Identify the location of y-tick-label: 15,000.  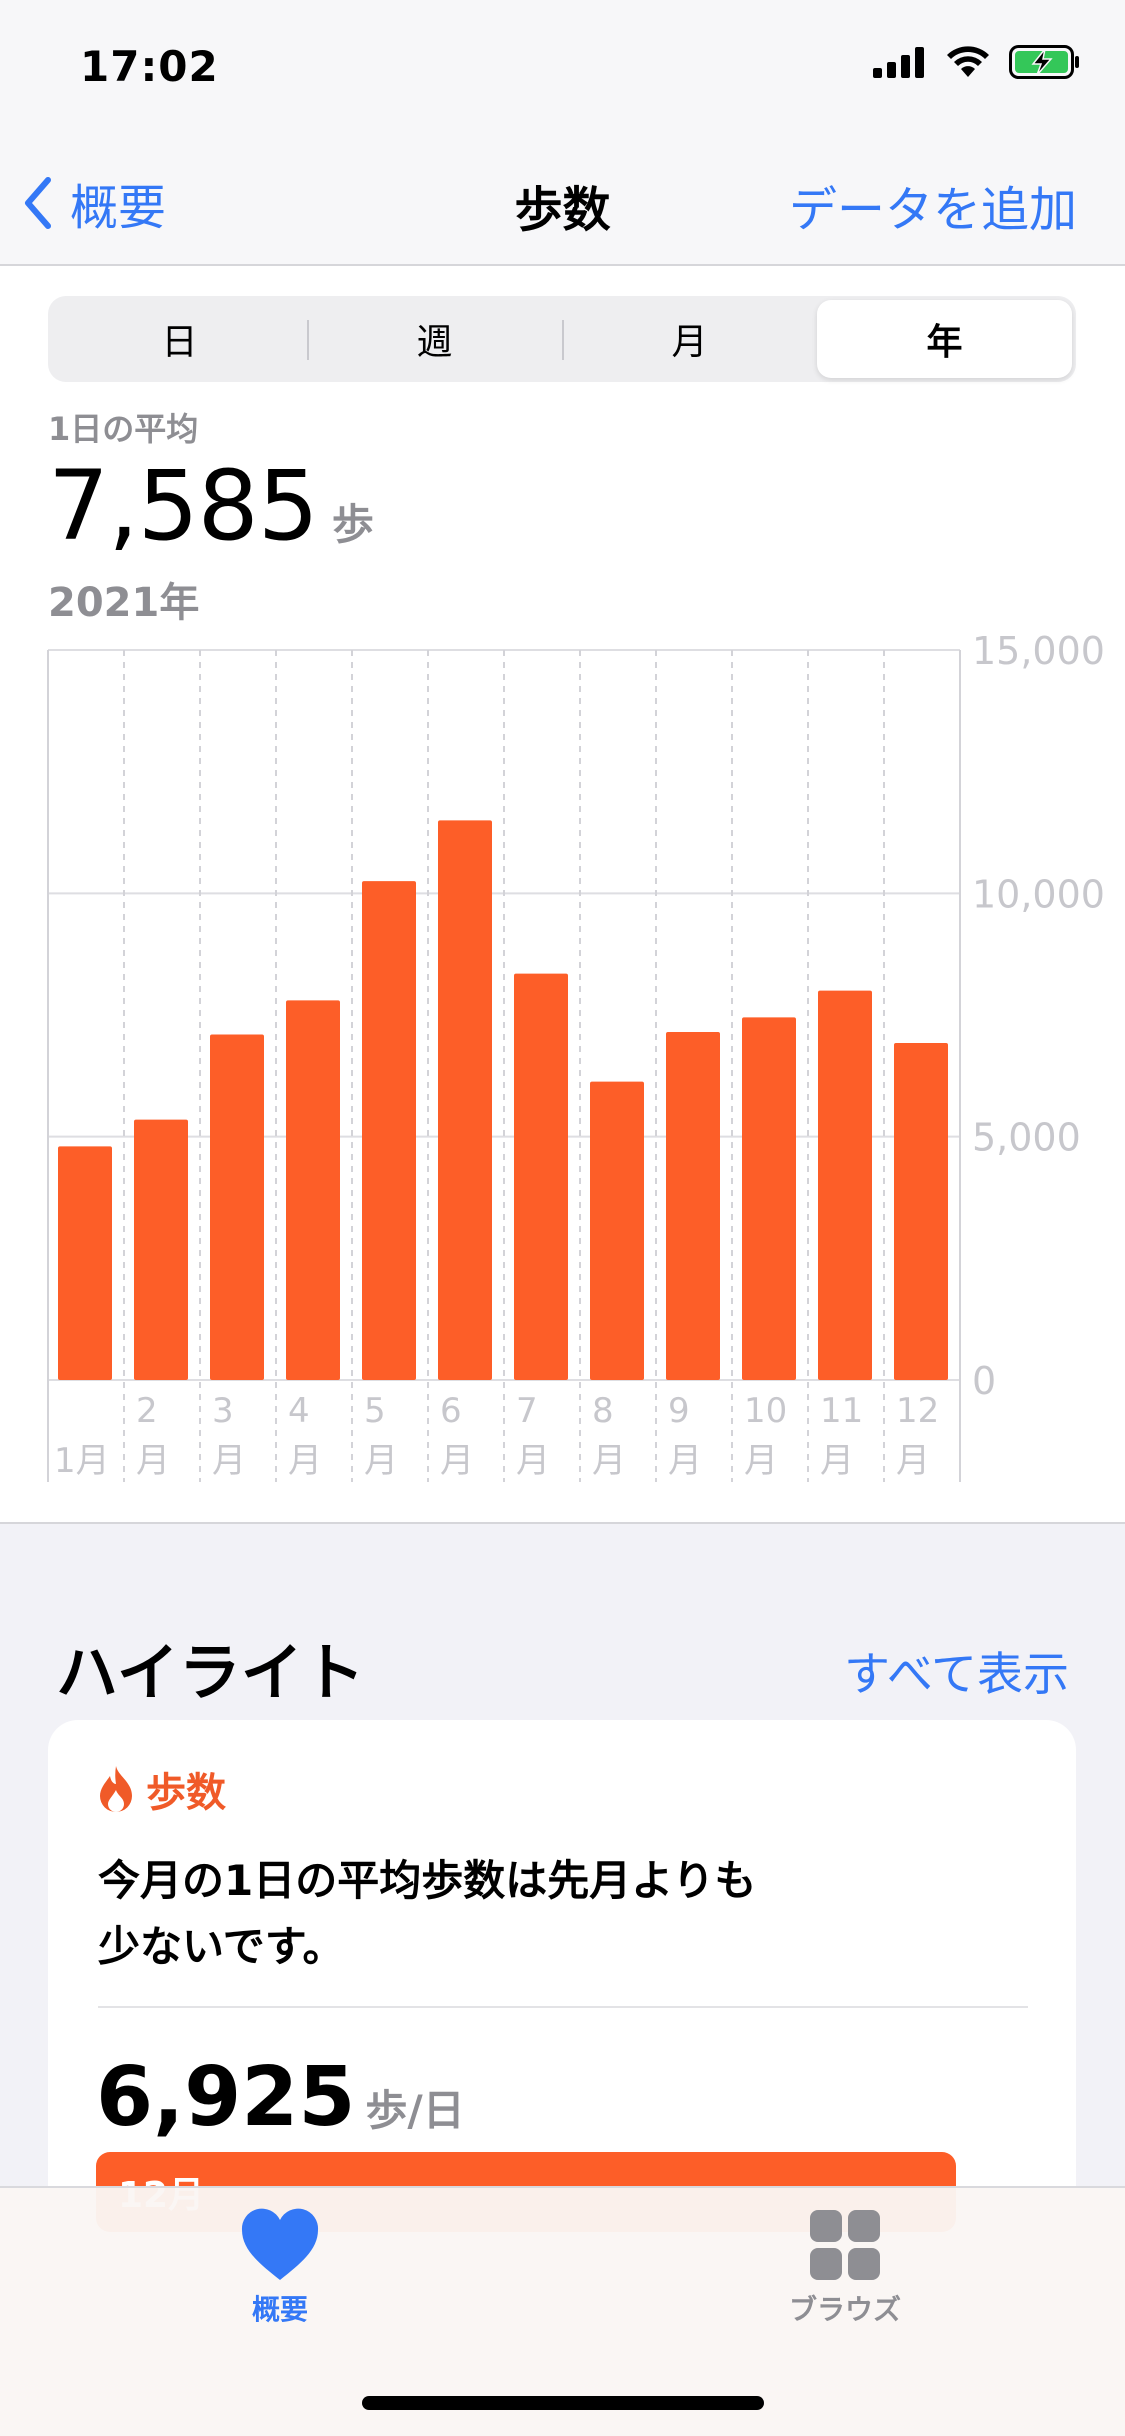
(1038, 651).